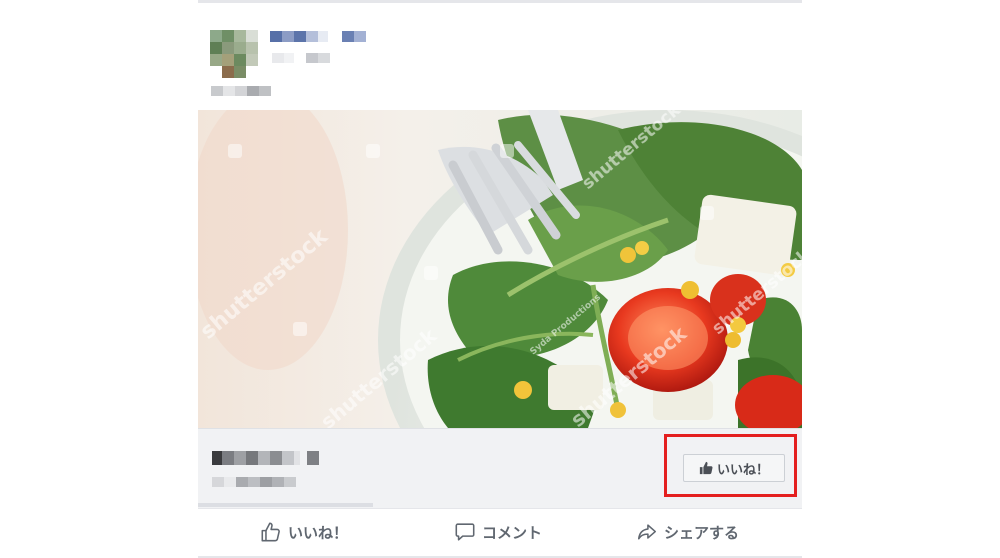  Describe the element at coordinates (500, 468) in the screenshot. I see `link-preview: いいね！` at that location.